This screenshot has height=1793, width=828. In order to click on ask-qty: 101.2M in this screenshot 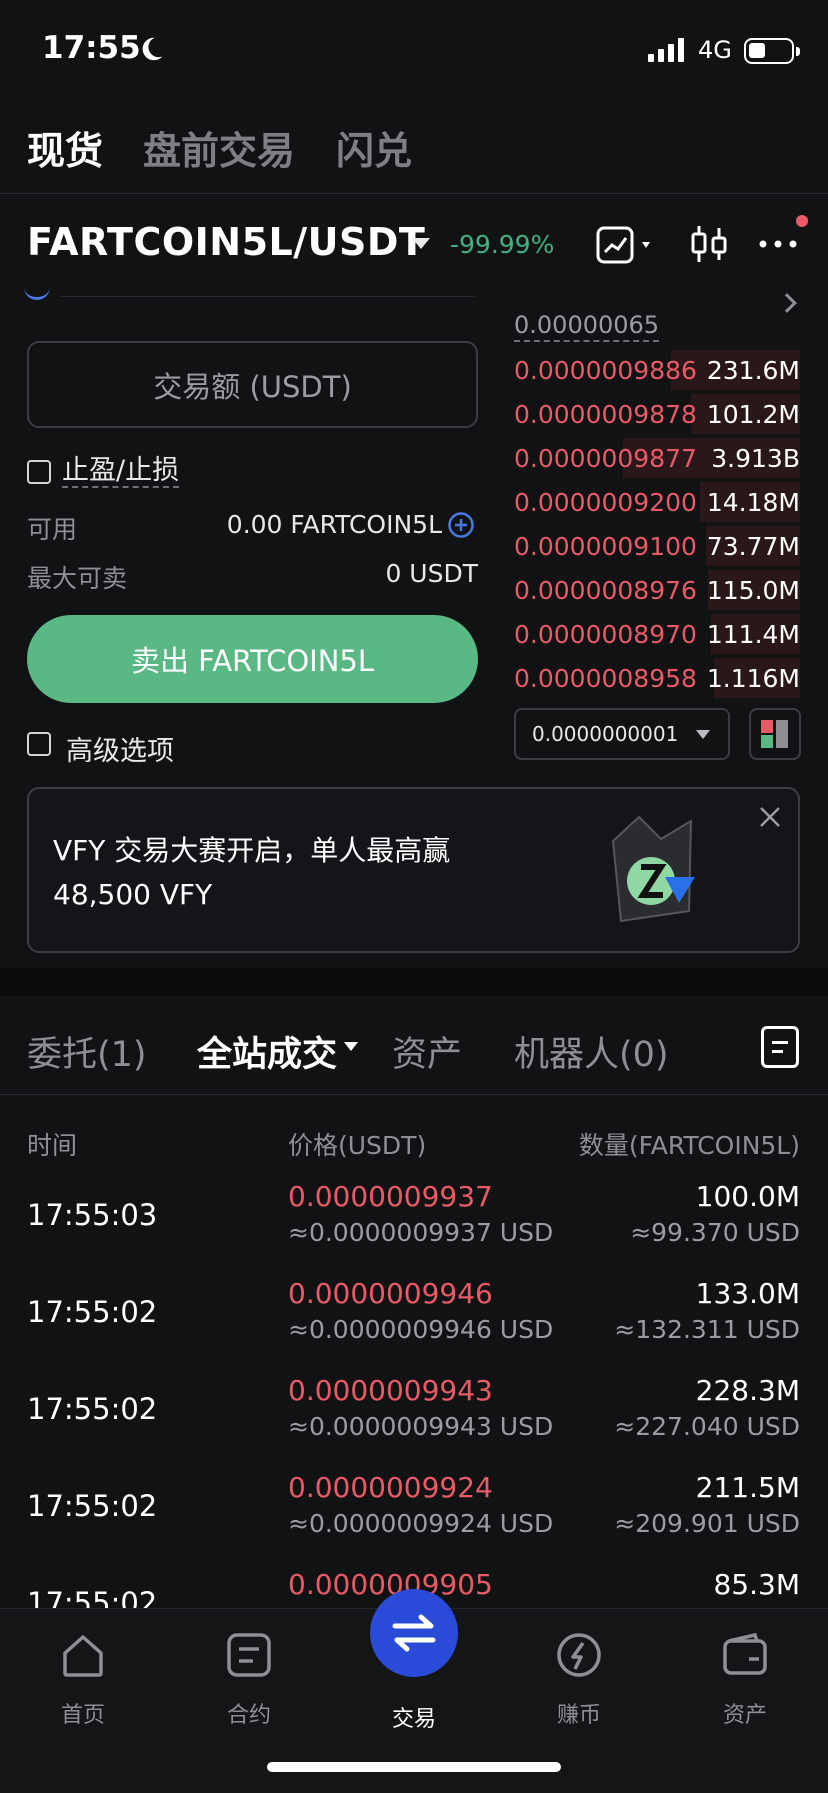, I will do `click(753, 414)`.